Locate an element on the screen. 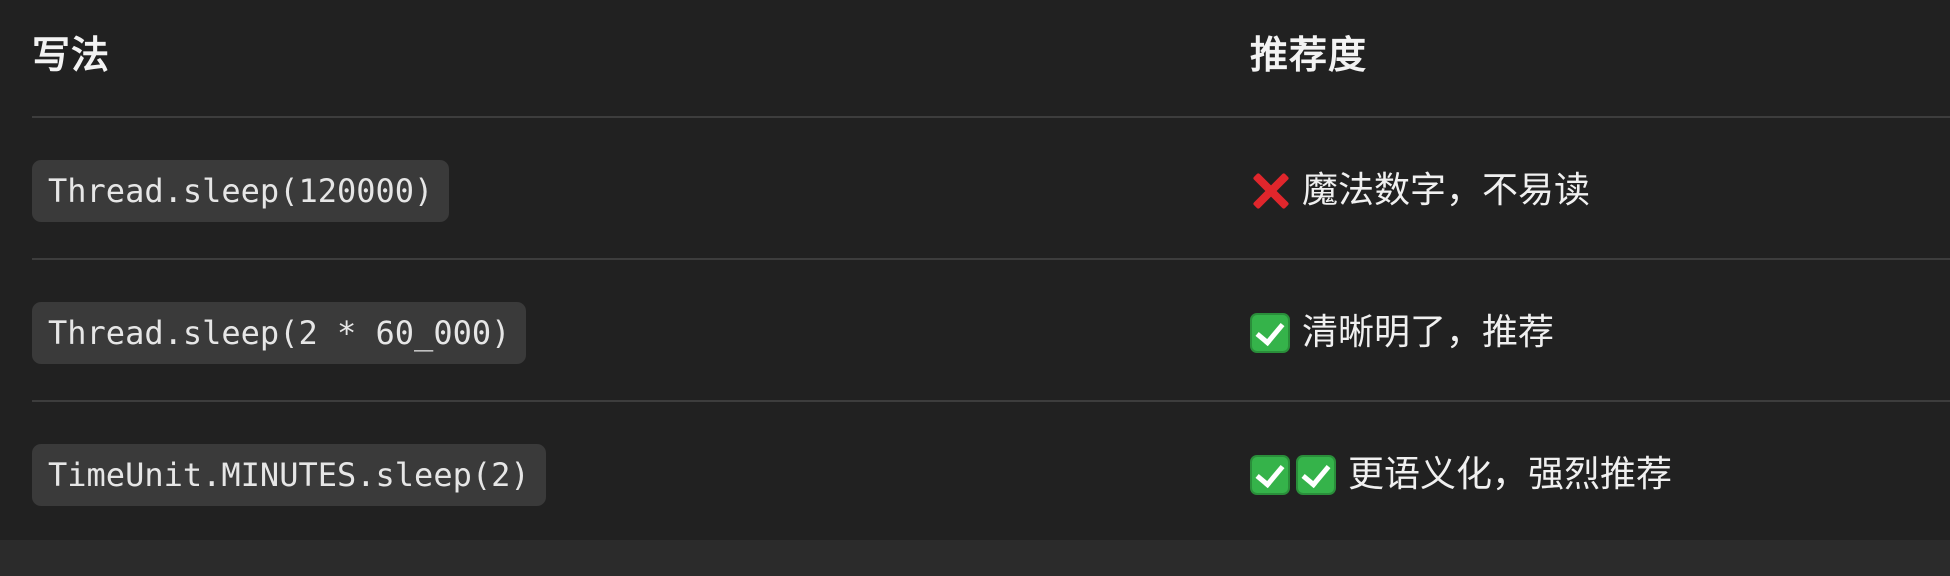 This screenshot has width=1950, height=576. recommendation-cell: 清晰明了，推荐 is located at coordinates (1402, 333).